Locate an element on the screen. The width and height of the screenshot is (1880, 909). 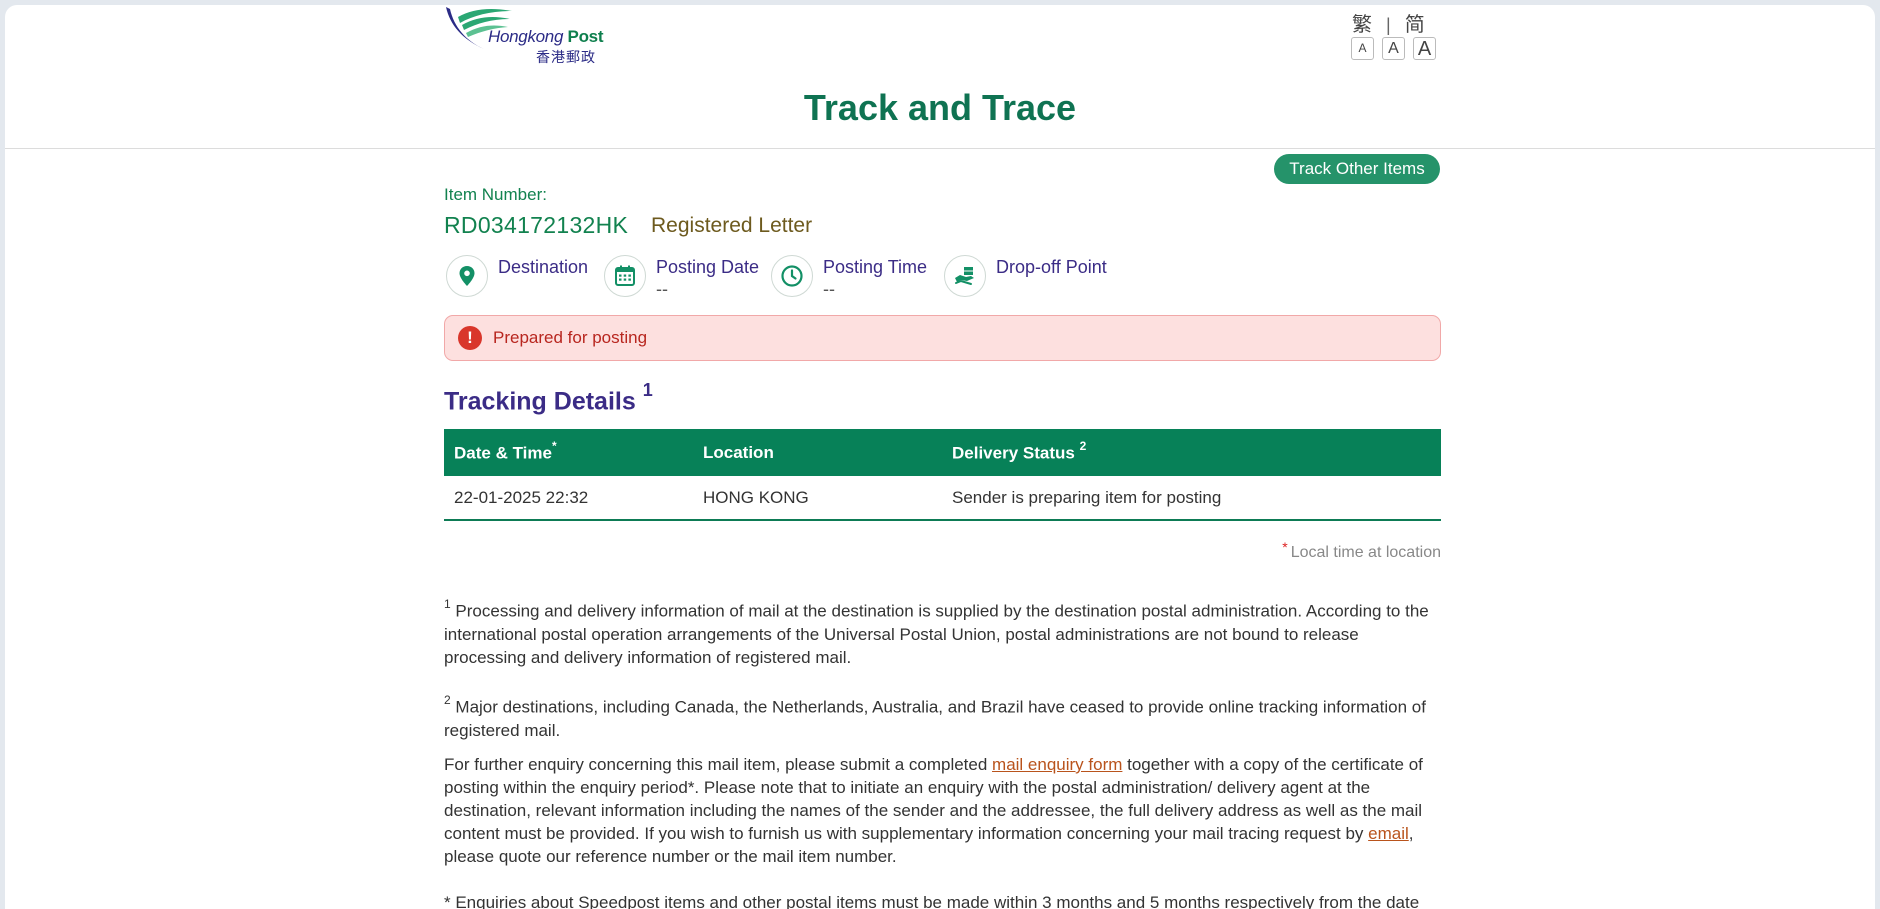
local-time-star: * is located at coordinates (1285, 547).